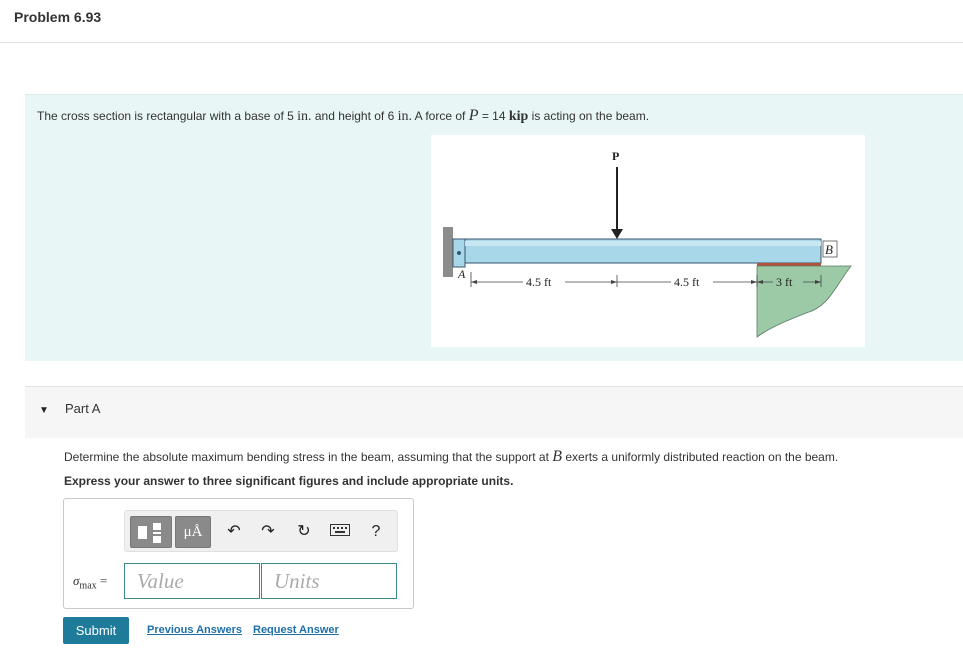  What do you see at coordinates (234, 532) in the screenshot?
I see `undo-icon: ↶` at bounding box center [234, 532].